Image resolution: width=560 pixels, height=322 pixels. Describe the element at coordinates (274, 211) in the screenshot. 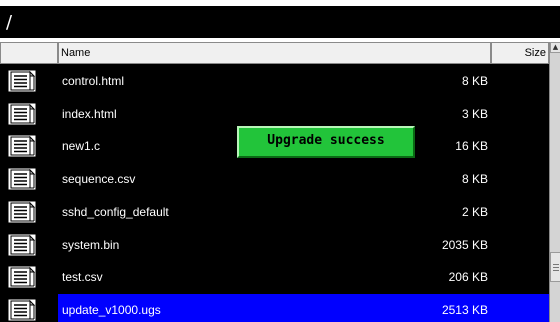

I see `file-row: sshd_config_default 2 KB` at that location.